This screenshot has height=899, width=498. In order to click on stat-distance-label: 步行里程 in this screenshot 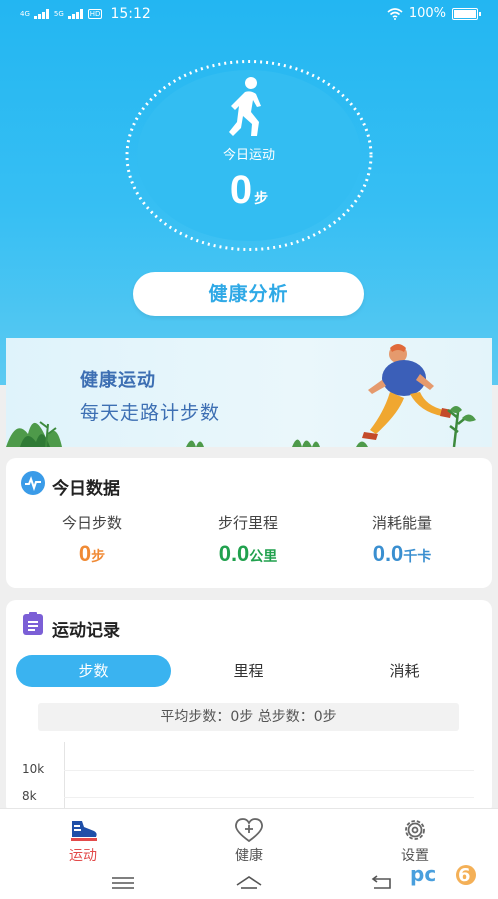, I will do `click(247, 523)`.